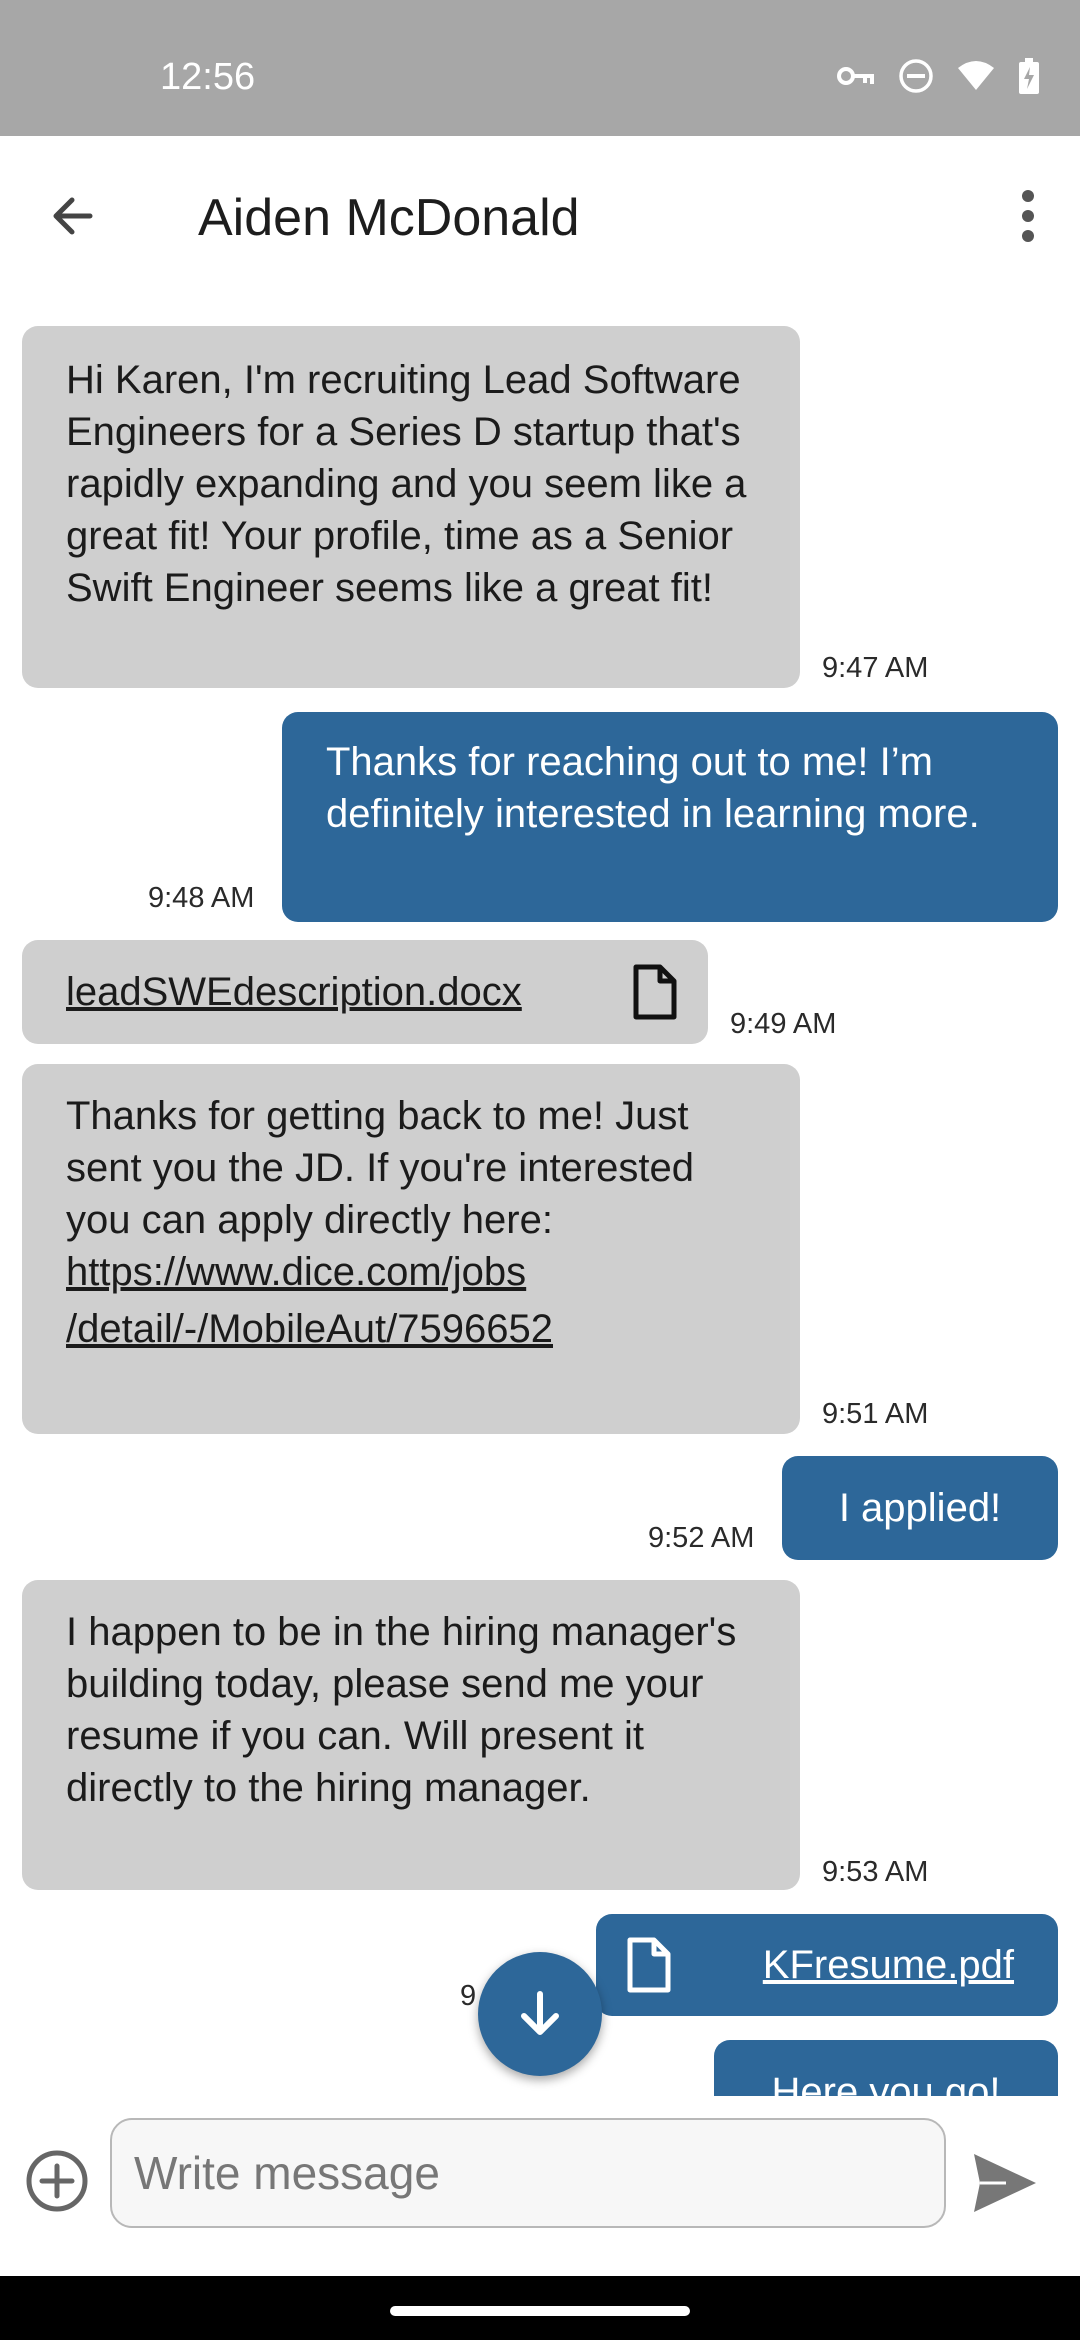  I want to click on status-bar: 12:56, so click(540, 68).